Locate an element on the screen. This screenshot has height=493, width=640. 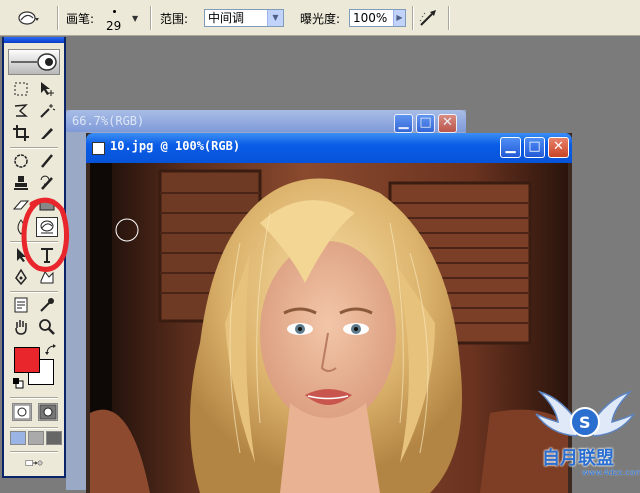
paintbrush-icon is located at coordinates (47, 161).